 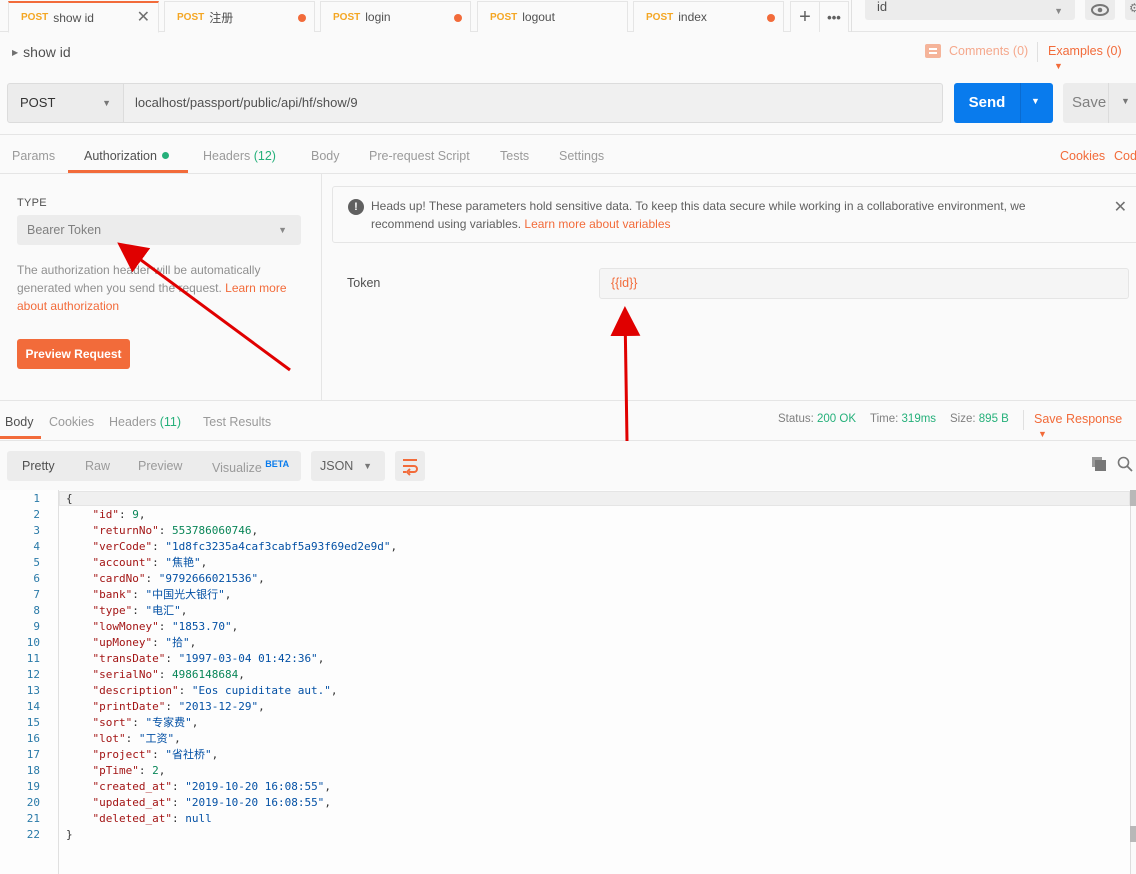 What do you see at coordinates (33, 722) in the screenshot?
I see `line-number: 15` at bounding box center [33, 722].